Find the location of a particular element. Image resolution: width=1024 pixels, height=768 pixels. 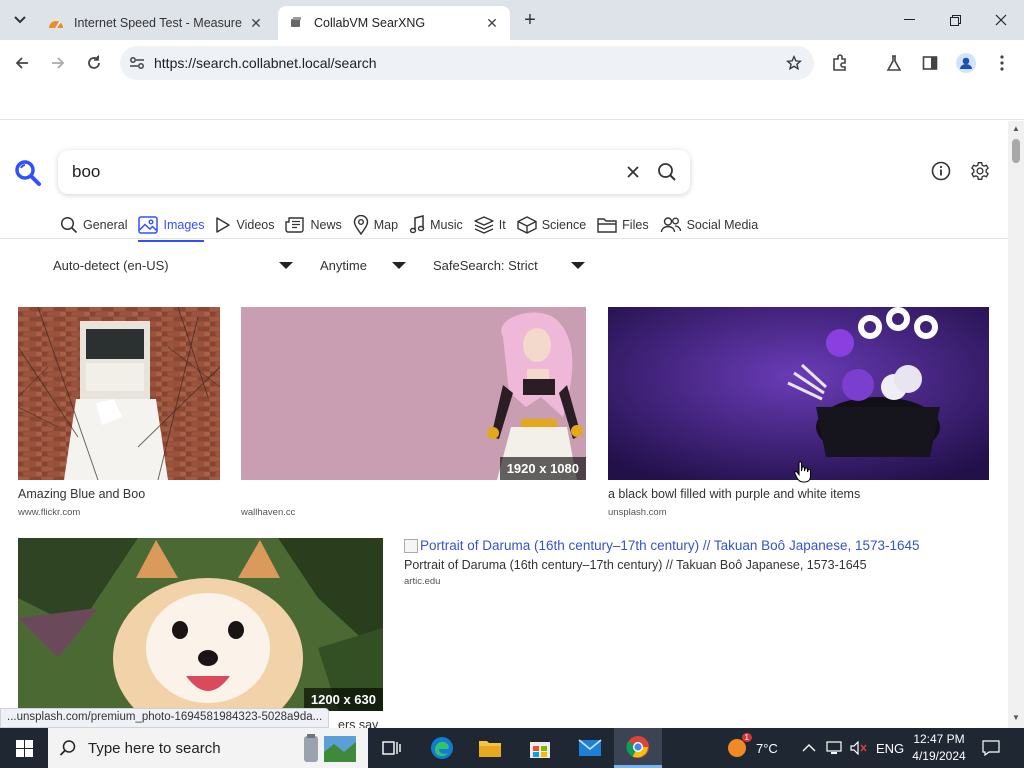

start-button is located at coordinates (24, 748).